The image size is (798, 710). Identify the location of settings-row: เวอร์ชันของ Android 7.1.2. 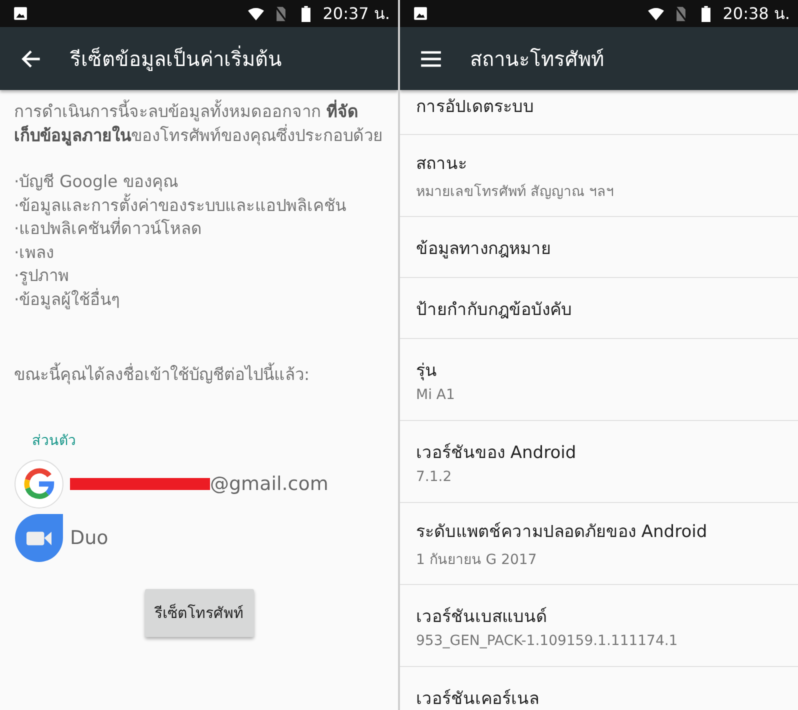
(599, 462).